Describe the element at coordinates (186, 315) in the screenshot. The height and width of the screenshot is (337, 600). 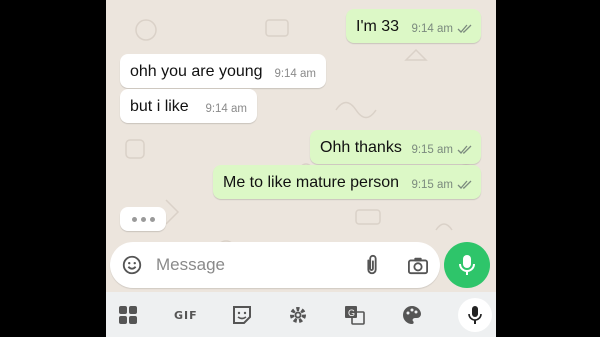
I see `gif-icon: GIF` at that location.